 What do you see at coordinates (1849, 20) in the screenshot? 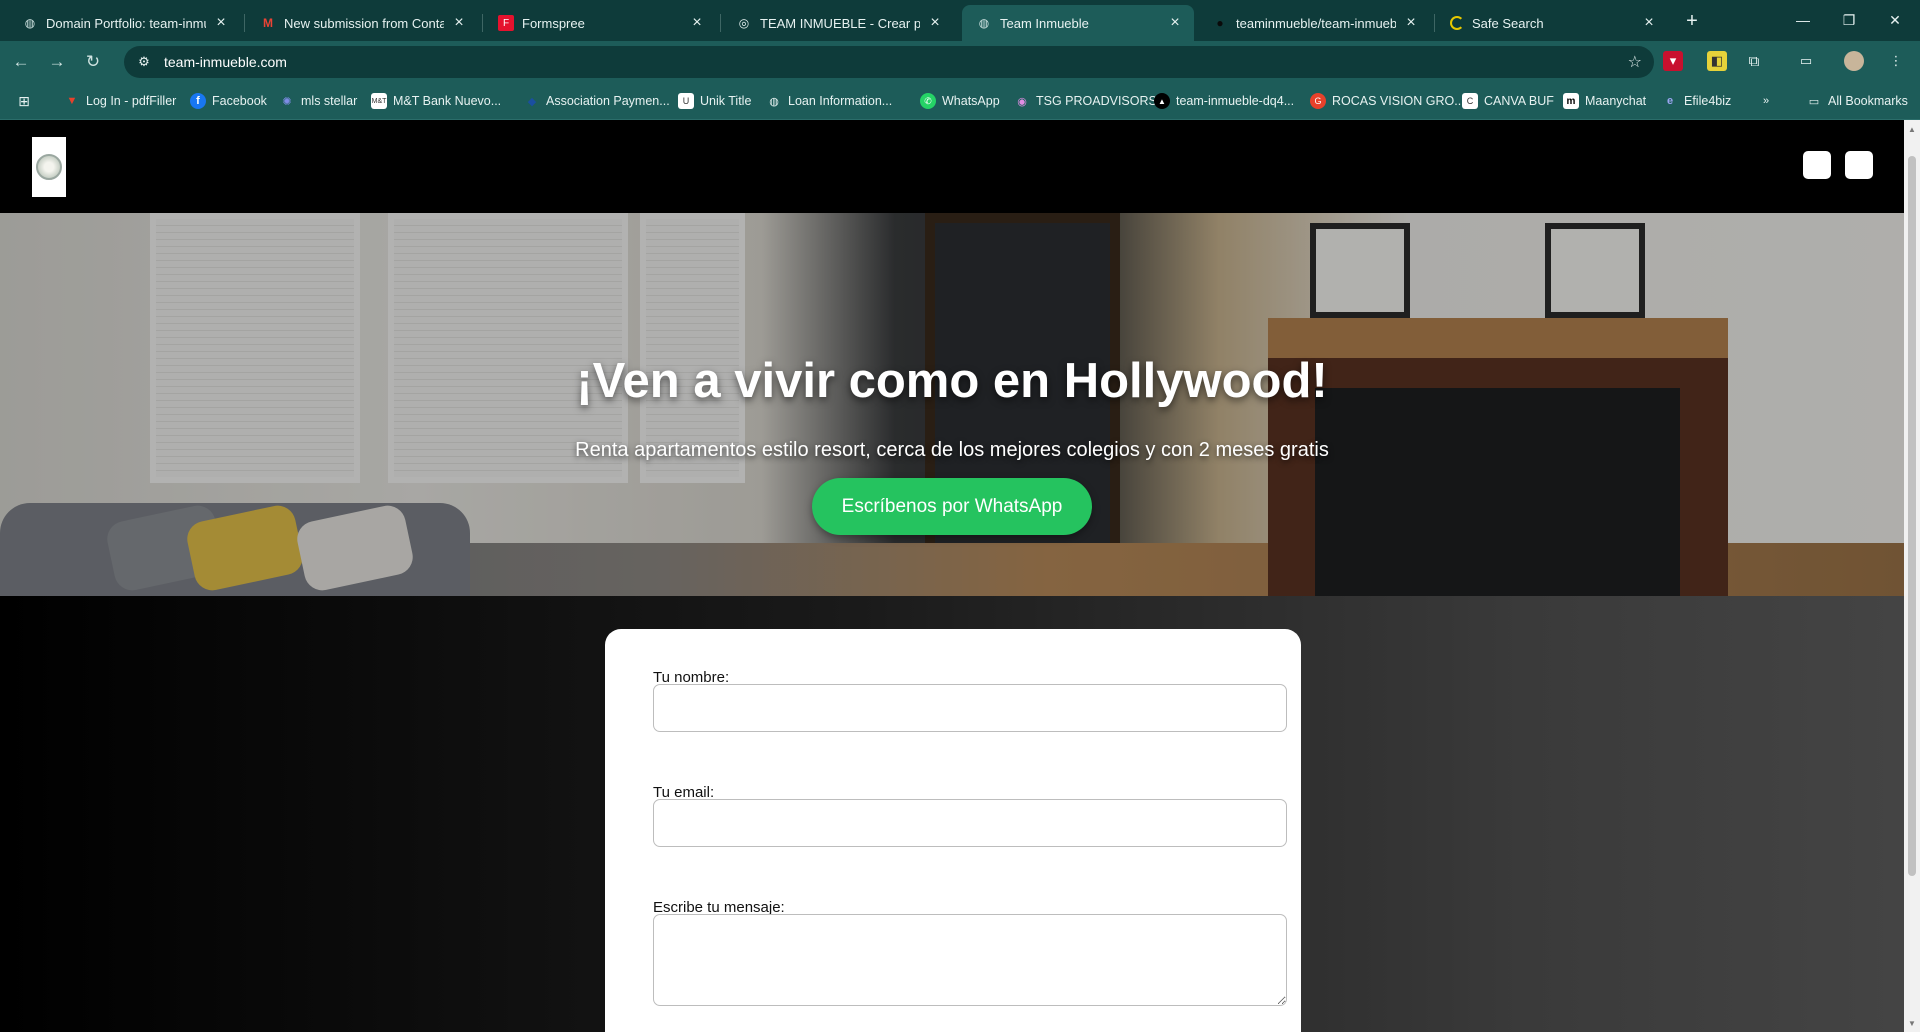
I see `restore-button: ❐` at bounding box center [1849, 20].